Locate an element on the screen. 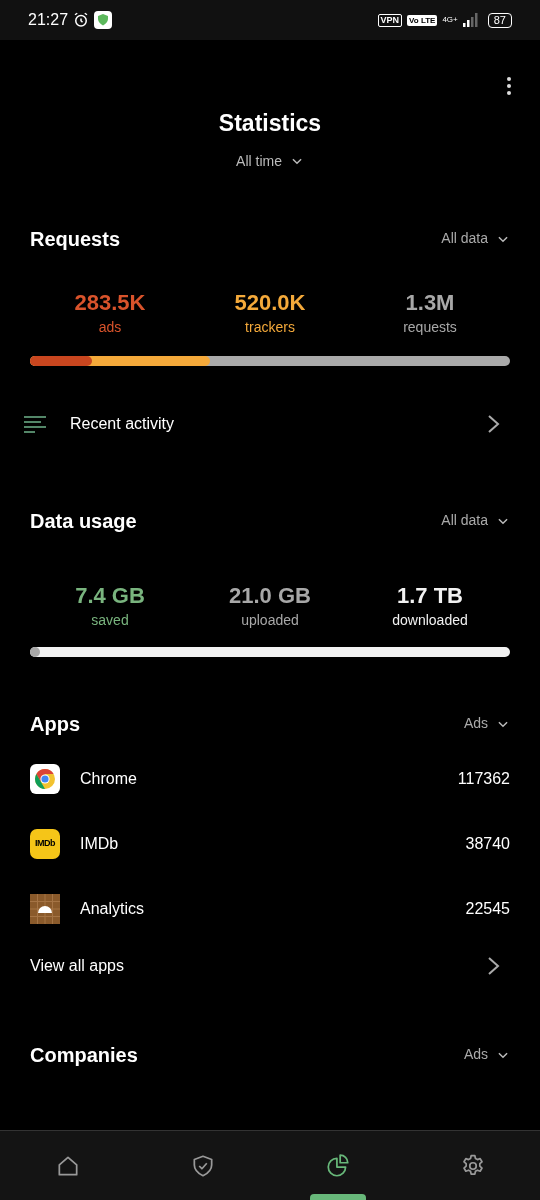  vpn-badge: VPN is located at coordinates (390, 20).